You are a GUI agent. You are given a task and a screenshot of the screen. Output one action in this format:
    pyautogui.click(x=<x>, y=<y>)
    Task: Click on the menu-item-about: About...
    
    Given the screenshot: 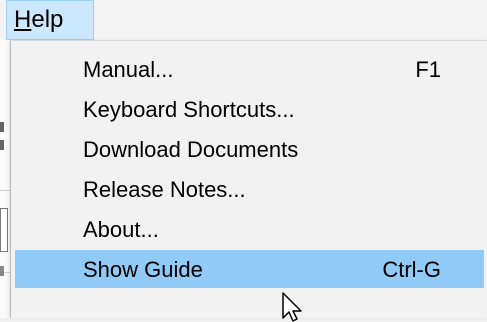 What is the action you would take?
    pyautogui.click(x=251, y=229)
    